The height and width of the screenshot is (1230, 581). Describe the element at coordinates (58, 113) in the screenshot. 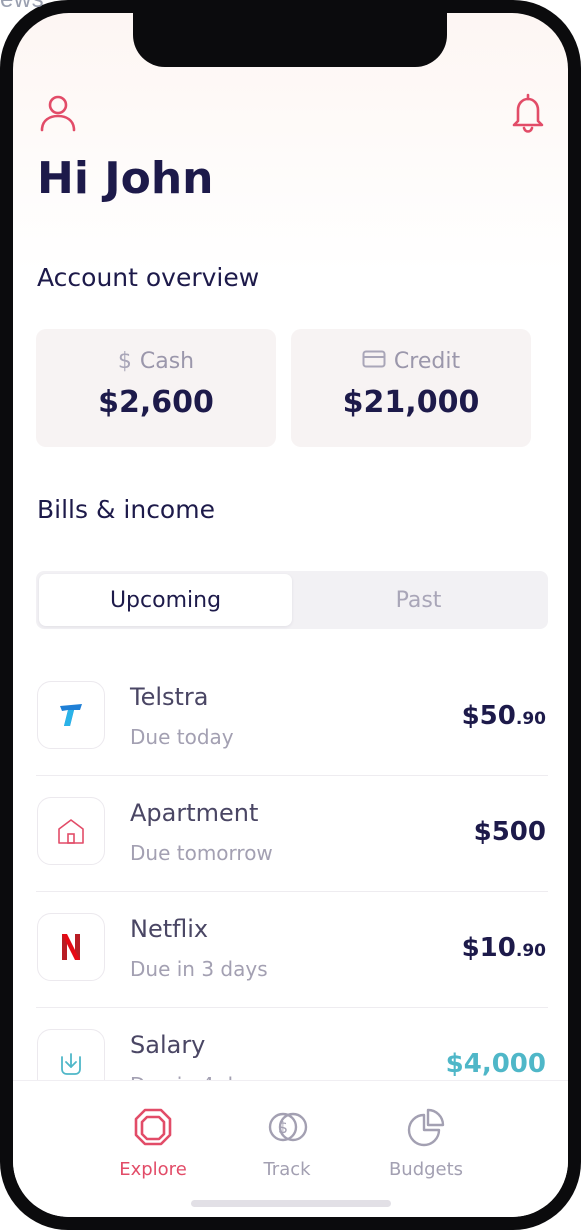

I see `user-icon` at that location.